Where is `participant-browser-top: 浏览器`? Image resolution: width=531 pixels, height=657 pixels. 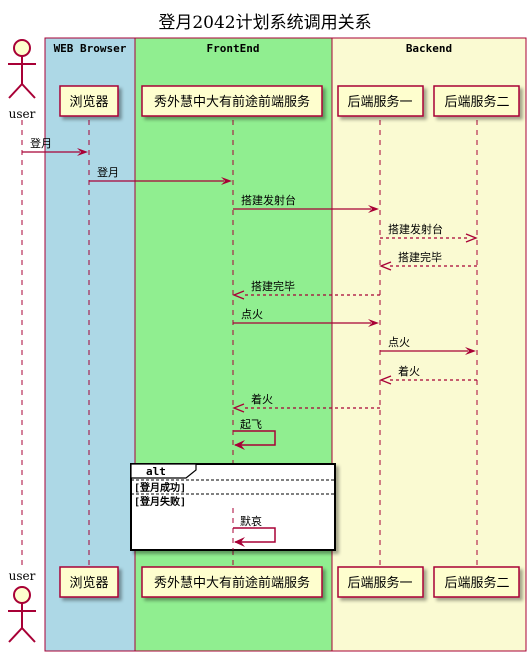 participant-browser-top: 浏览器 is located at coordinates (89, 101).